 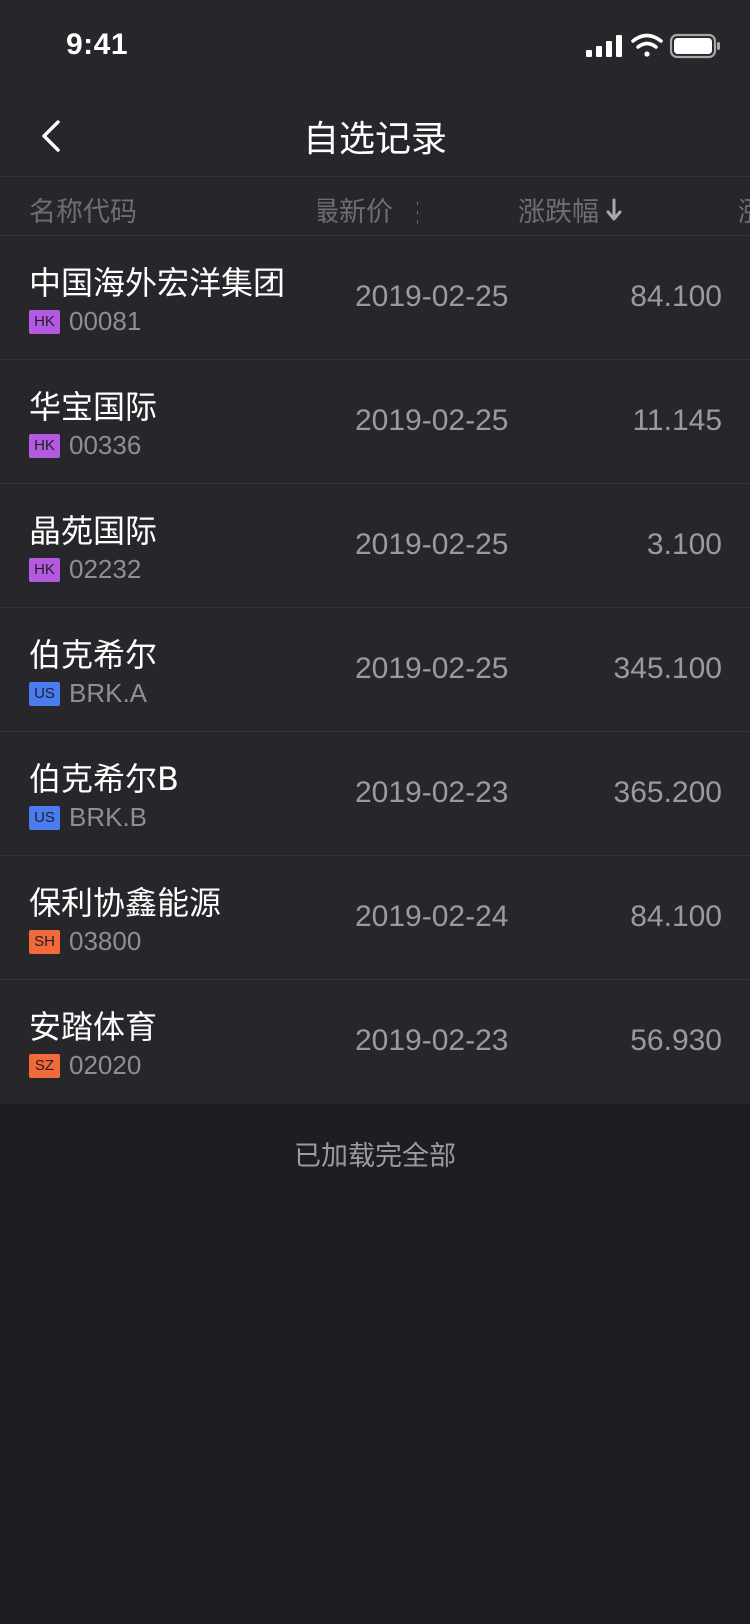 I want to click on stock-name: 晶苑国际, so click(x=93, y=531).